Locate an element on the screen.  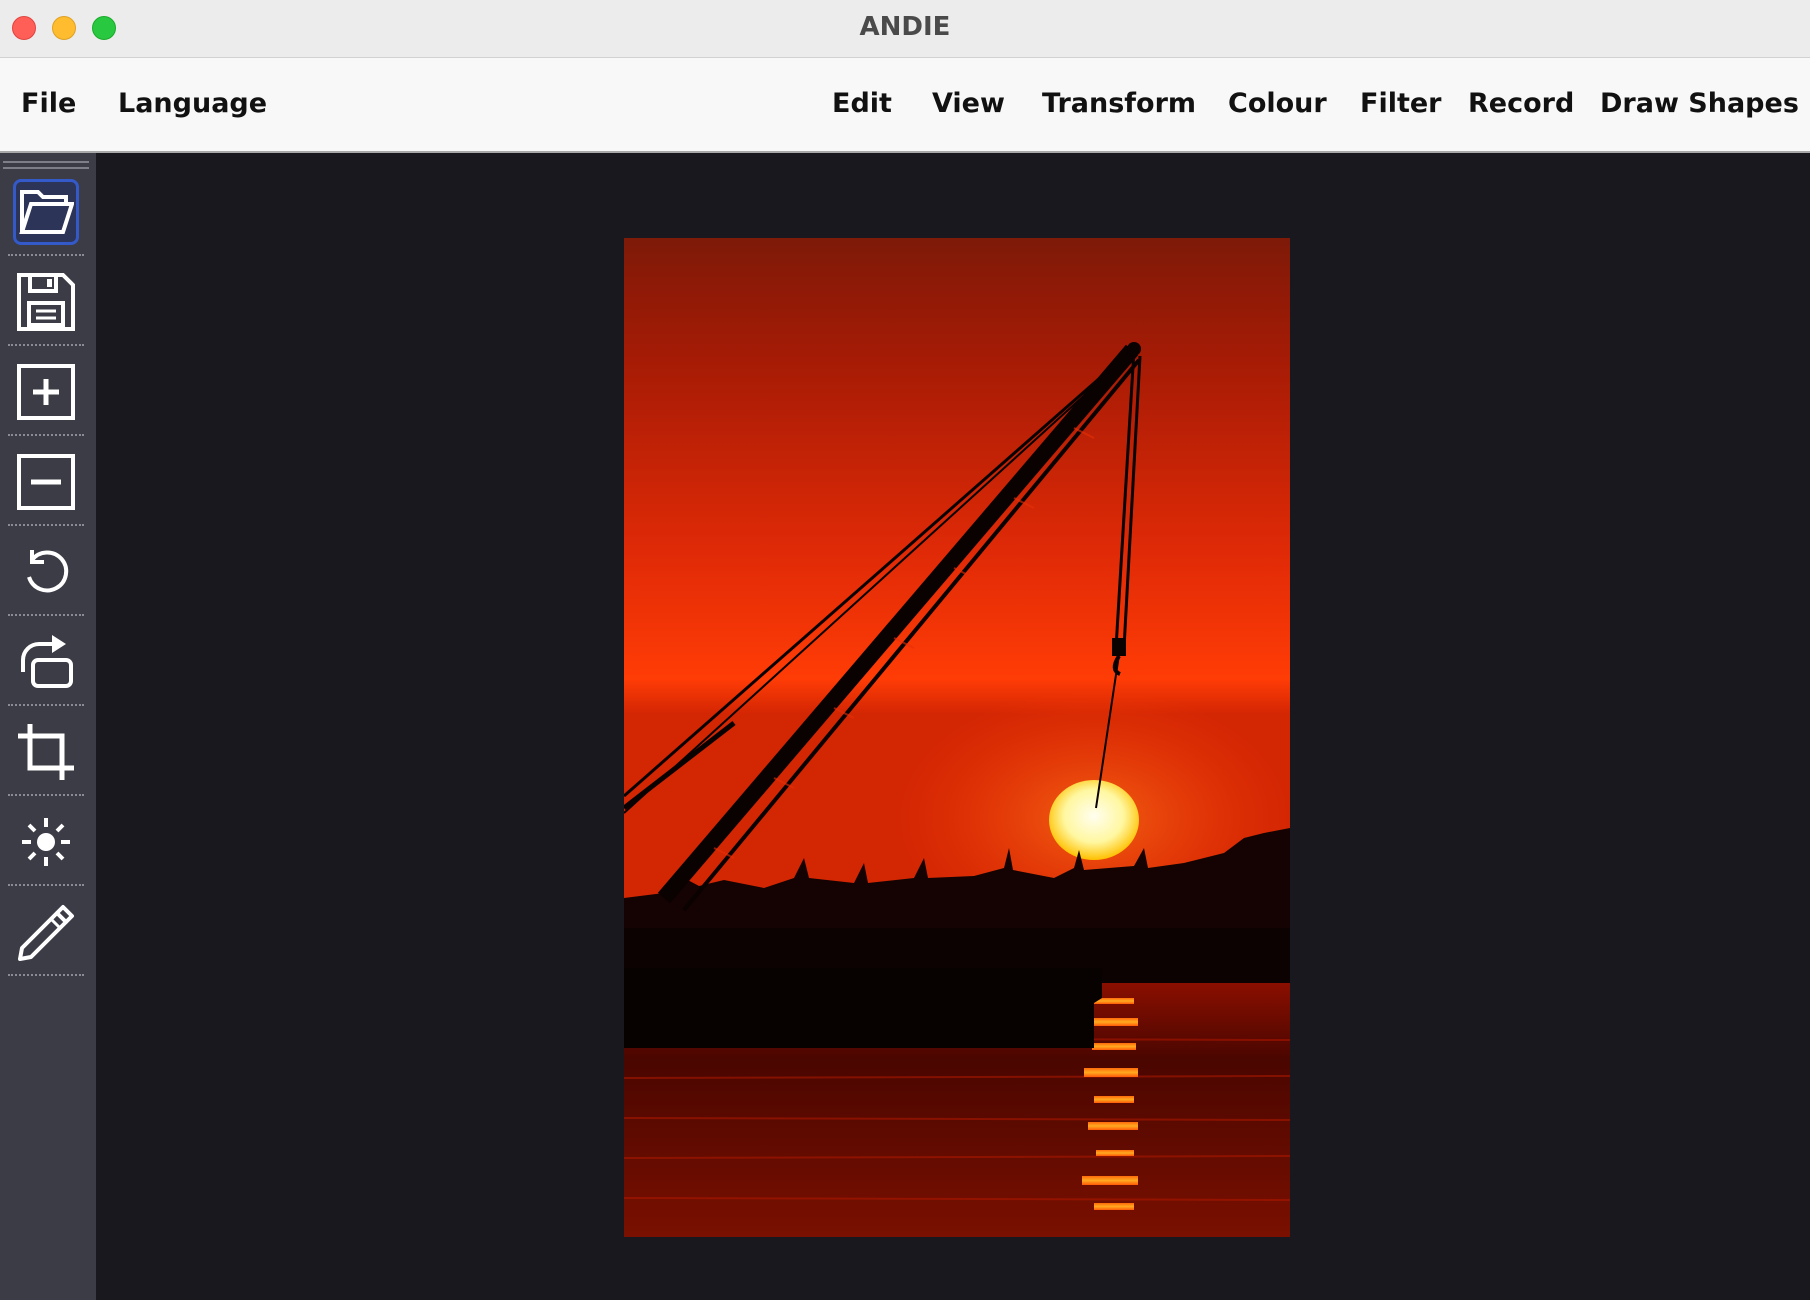
pencil-icon is located at coordinates (46, 933).